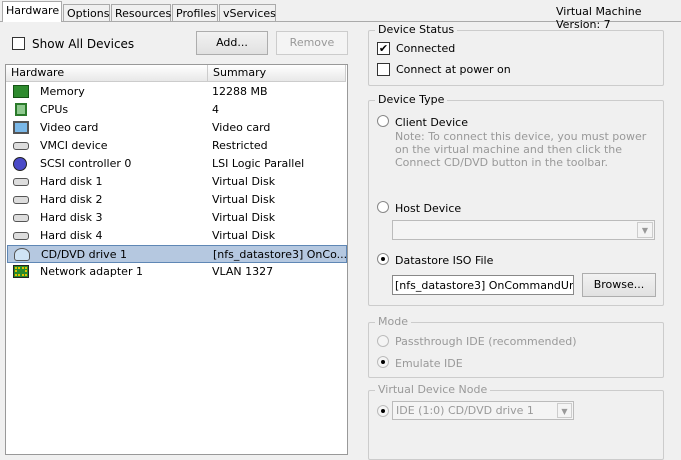  What do you see at coordinates (71, 181) in the screenshot?
I see `row-hardware: Hard disk 1` at bounding box center [71, 181].